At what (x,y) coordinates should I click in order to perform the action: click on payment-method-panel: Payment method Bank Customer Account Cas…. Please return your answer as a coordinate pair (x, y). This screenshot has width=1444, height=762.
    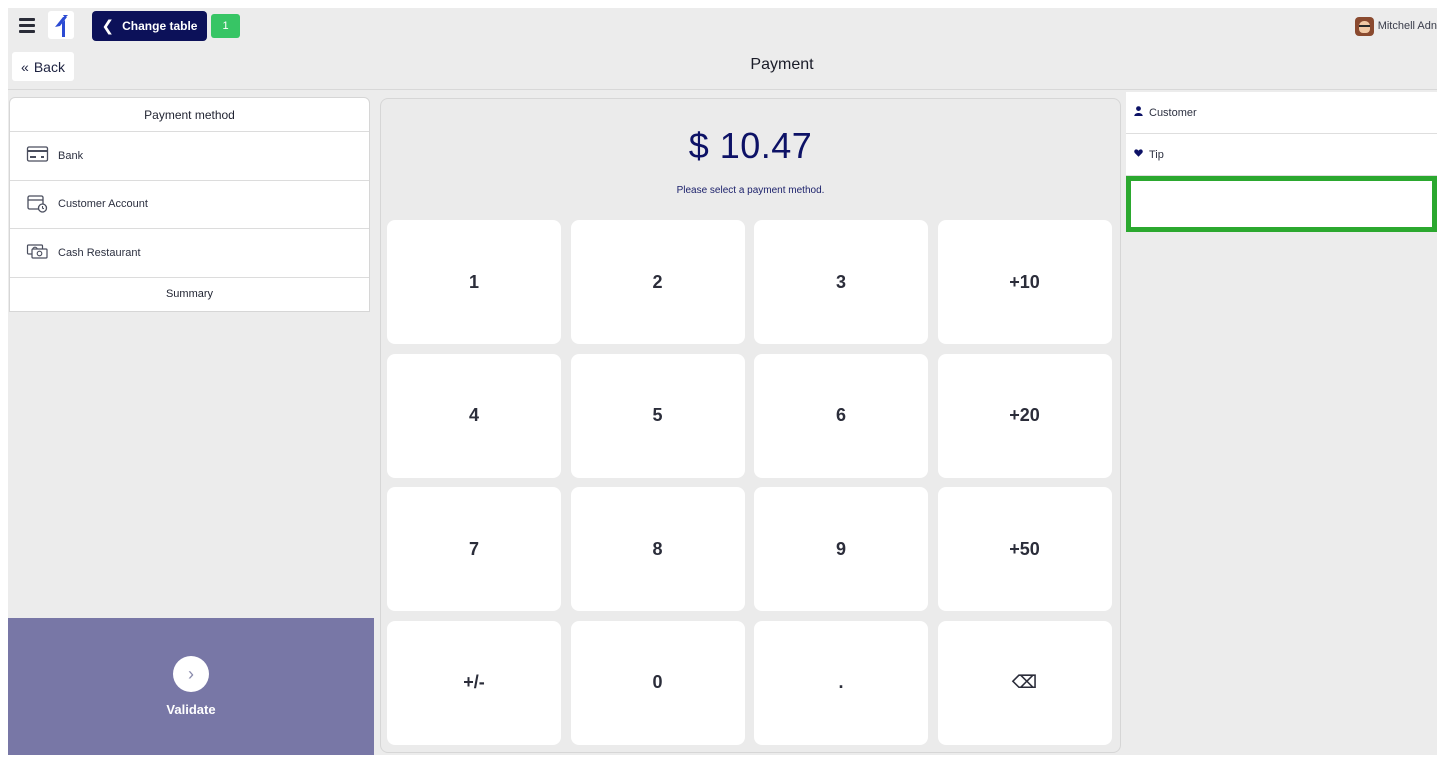
    Looking at the image, I should click on (189, 204).